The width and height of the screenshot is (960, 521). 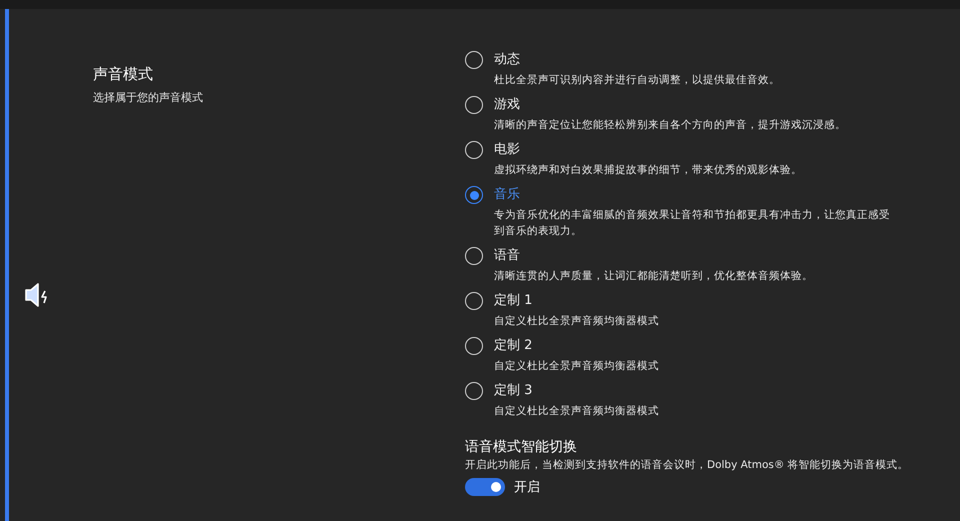 I want to click on mode-label: 定制 2, so click(x=712, y=346).